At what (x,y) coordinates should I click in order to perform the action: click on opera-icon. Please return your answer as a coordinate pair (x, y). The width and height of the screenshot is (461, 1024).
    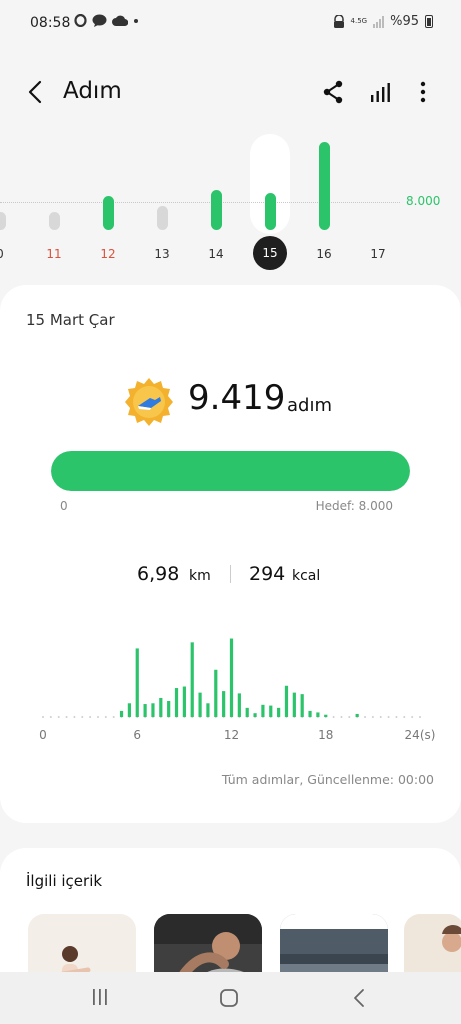
    Looking at the image, I should click on (80, 20).